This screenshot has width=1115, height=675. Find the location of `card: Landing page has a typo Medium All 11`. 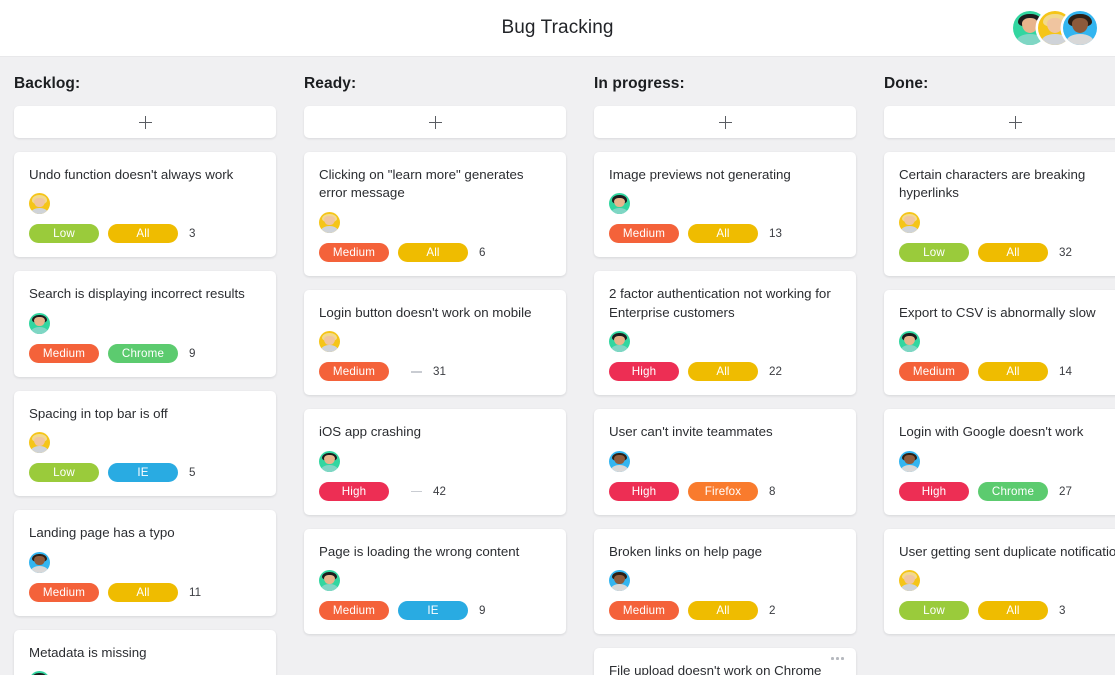

card: Landing page has a typo Medium All 11 is located at coordinates (145, 563).